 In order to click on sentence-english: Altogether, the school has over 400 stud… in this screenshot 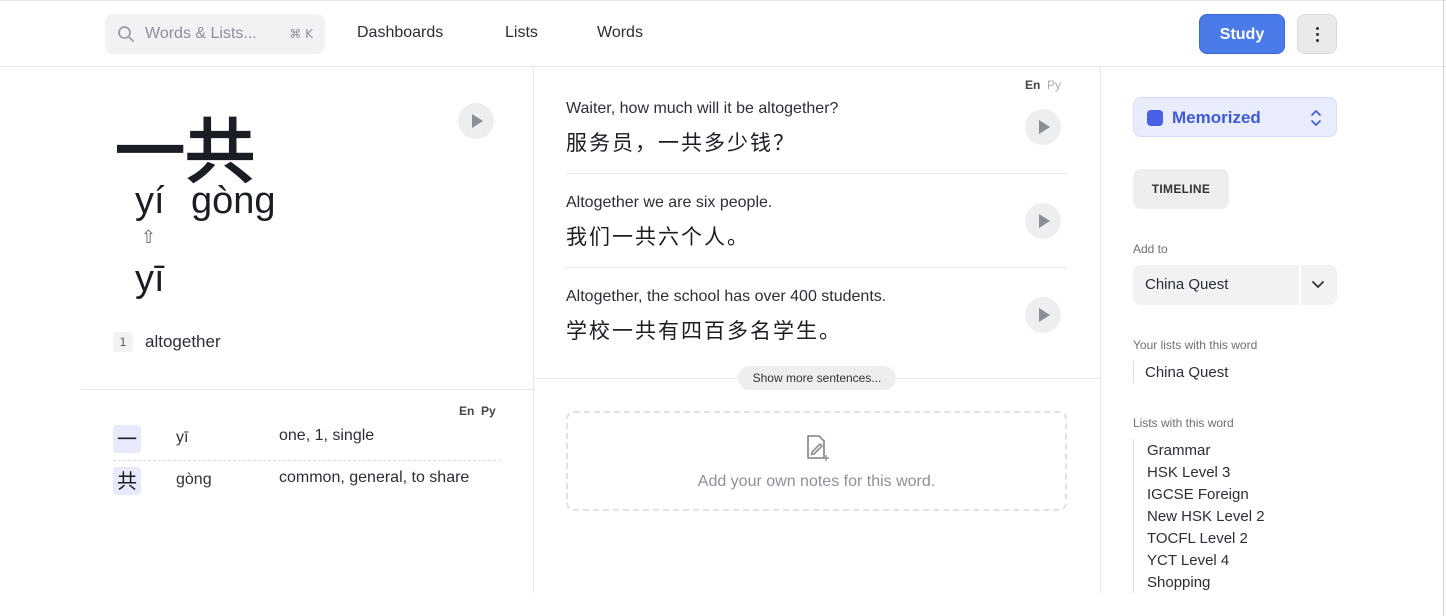, I will do `click(726, 296)`.